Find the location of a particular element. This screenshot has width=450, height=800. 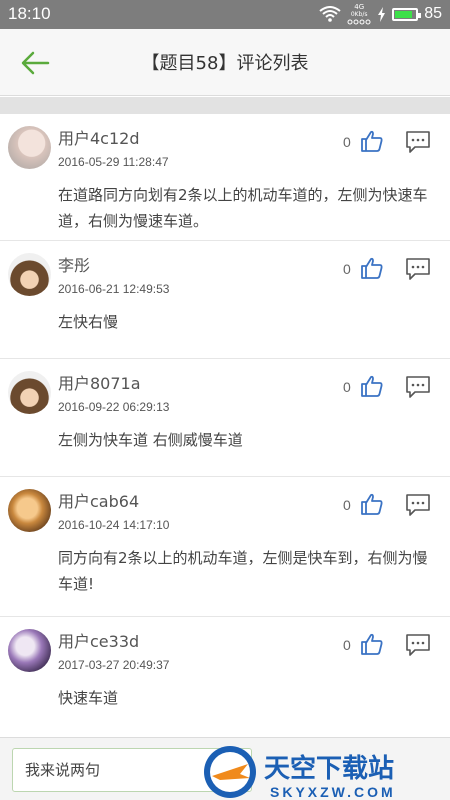

battery-cap is located at coordinates (420, 15).